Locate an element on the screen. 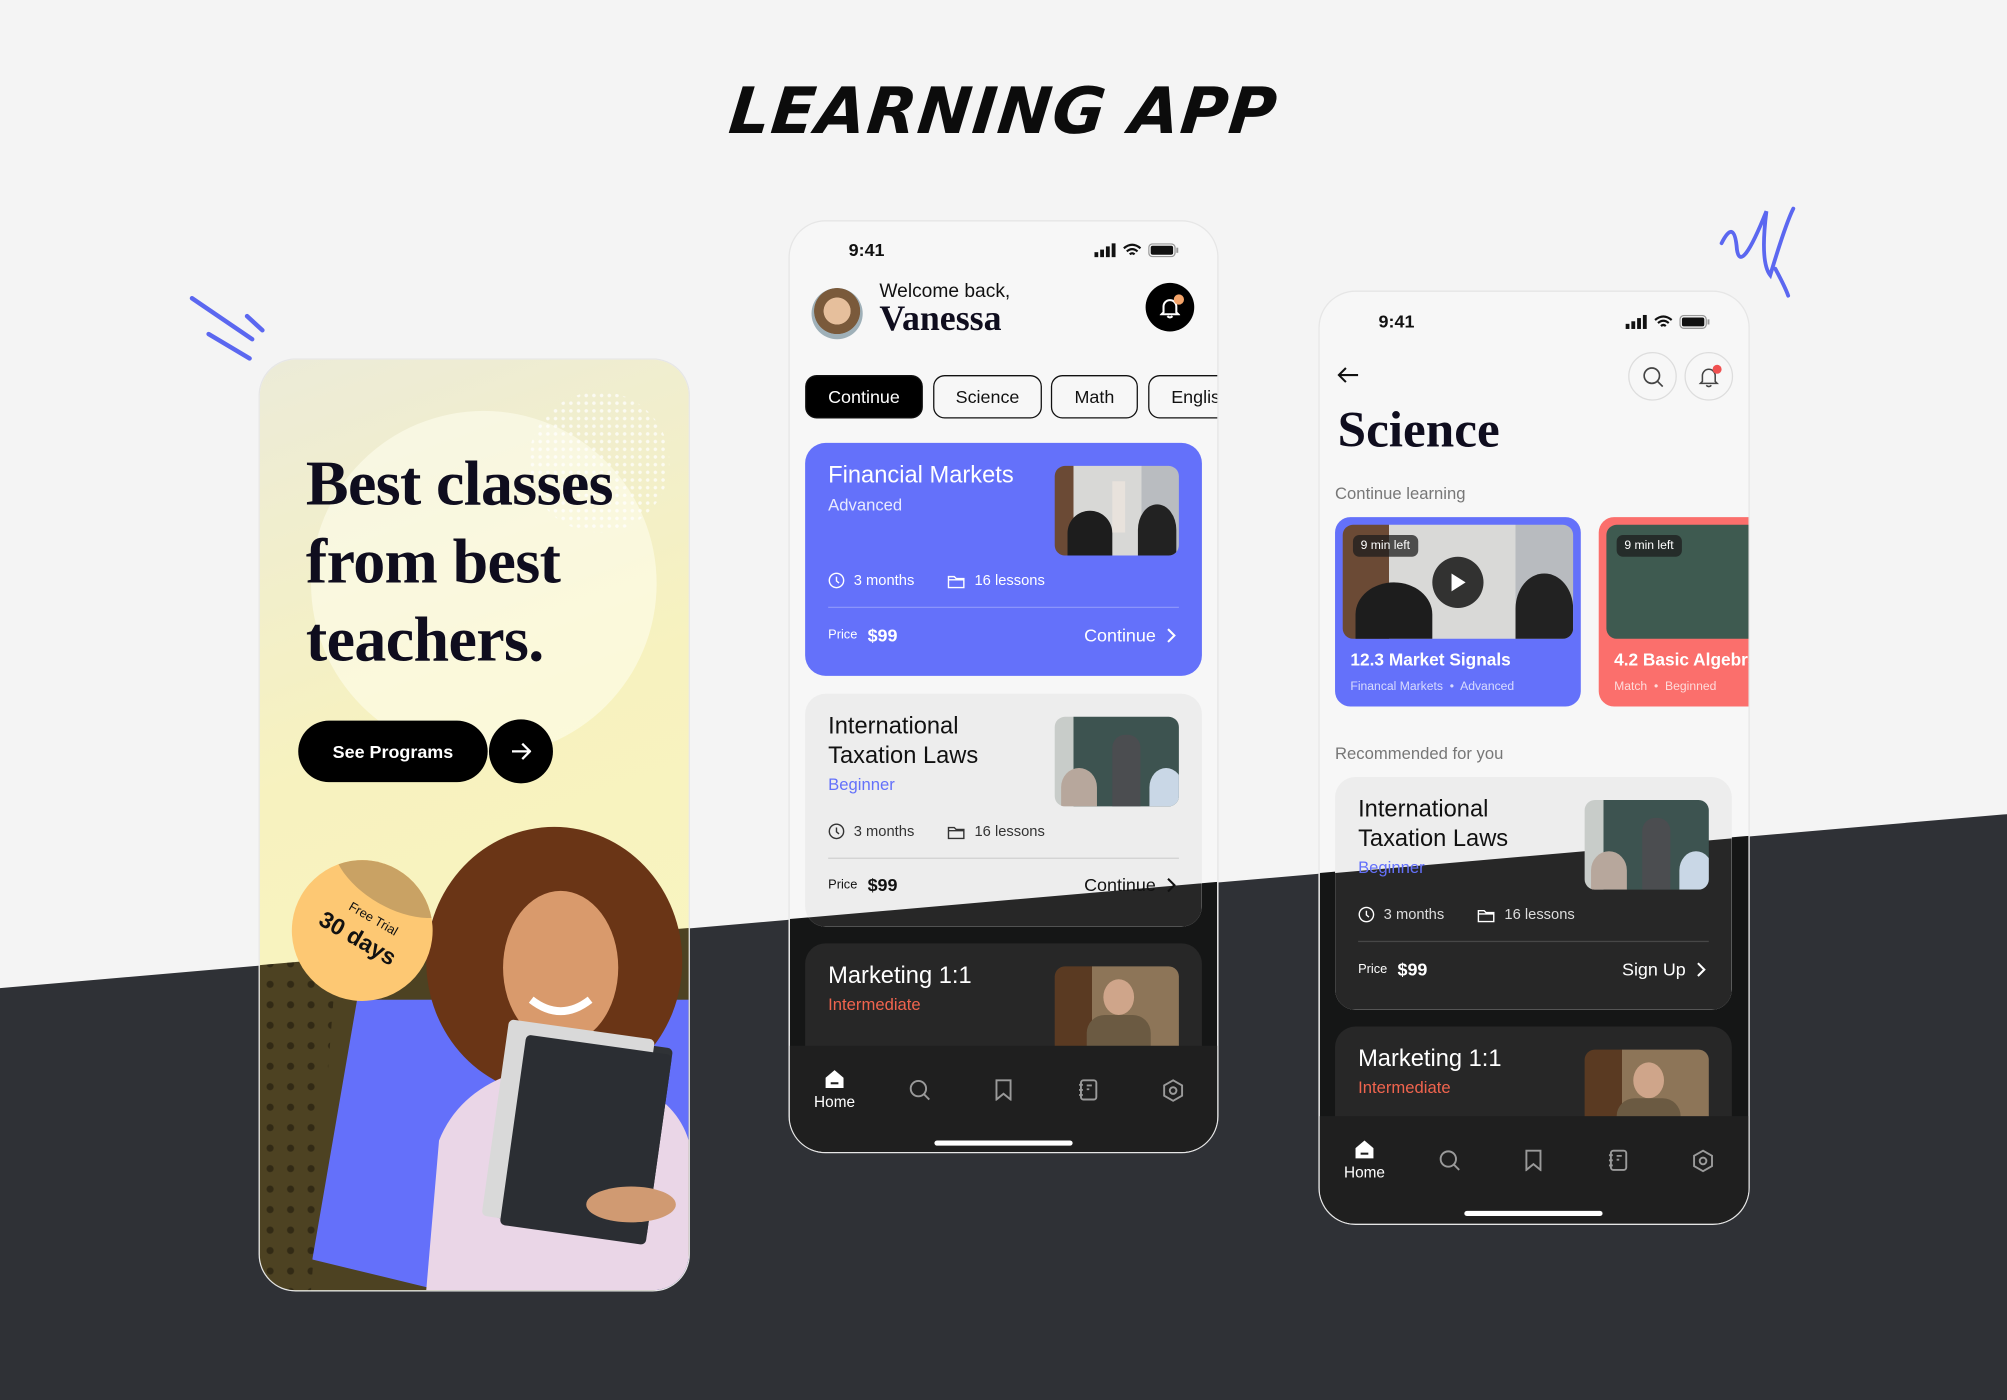 The height and width of the screenshot is (1400, 2007). continue-learning-label: Continue learning is located at coordinates (1400, 493).